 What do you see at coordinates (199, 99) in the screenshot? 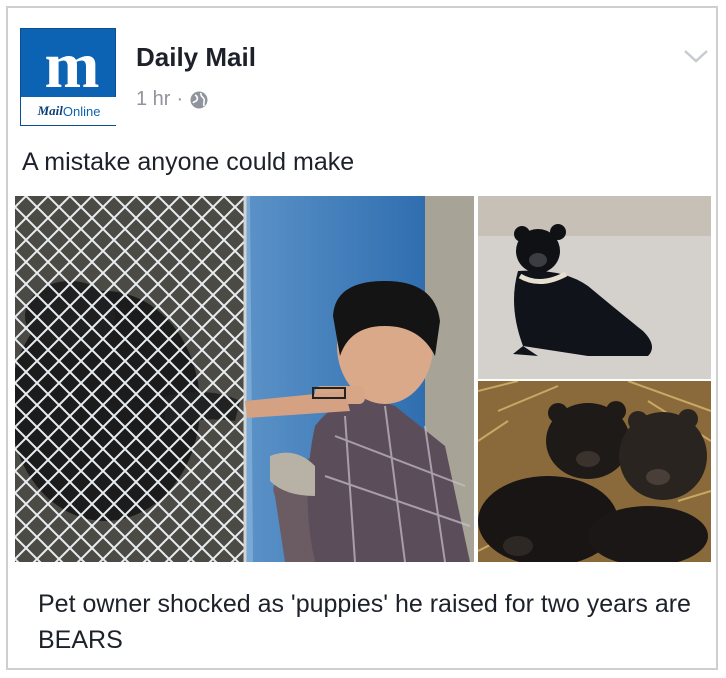
I see `globe-icon` at bounding box center [199, 99].